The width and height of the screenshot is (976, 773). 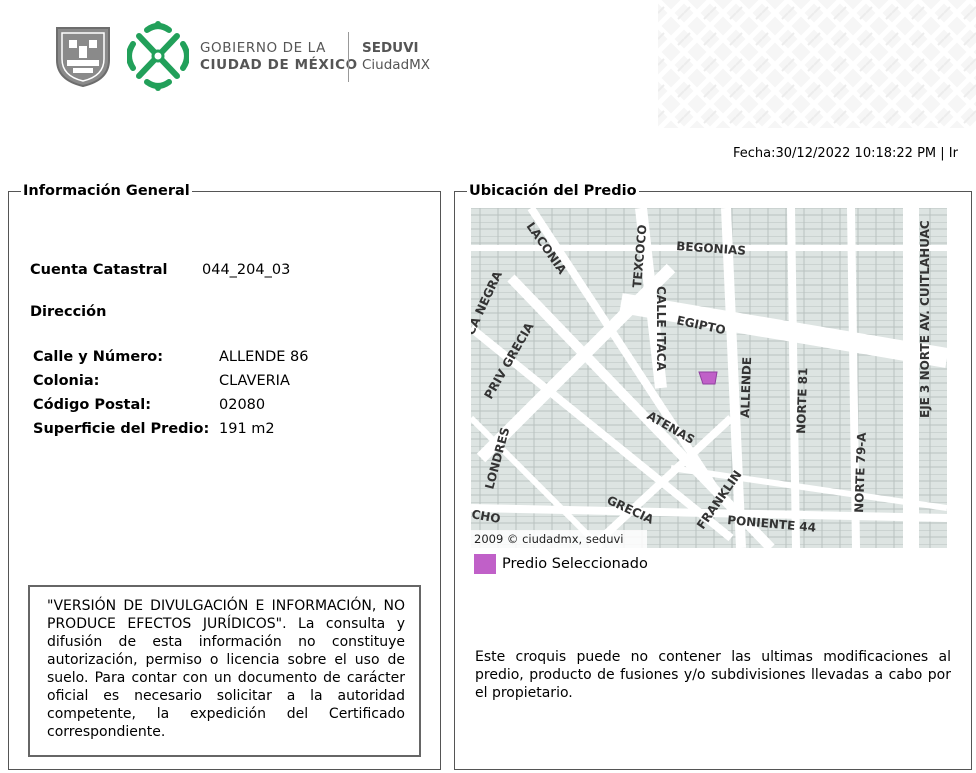 What do you see at coordinates (92, 405) in the screenshot?
I see `codigo-postal-label: Código Postal:` at bounding box center [92, 405].